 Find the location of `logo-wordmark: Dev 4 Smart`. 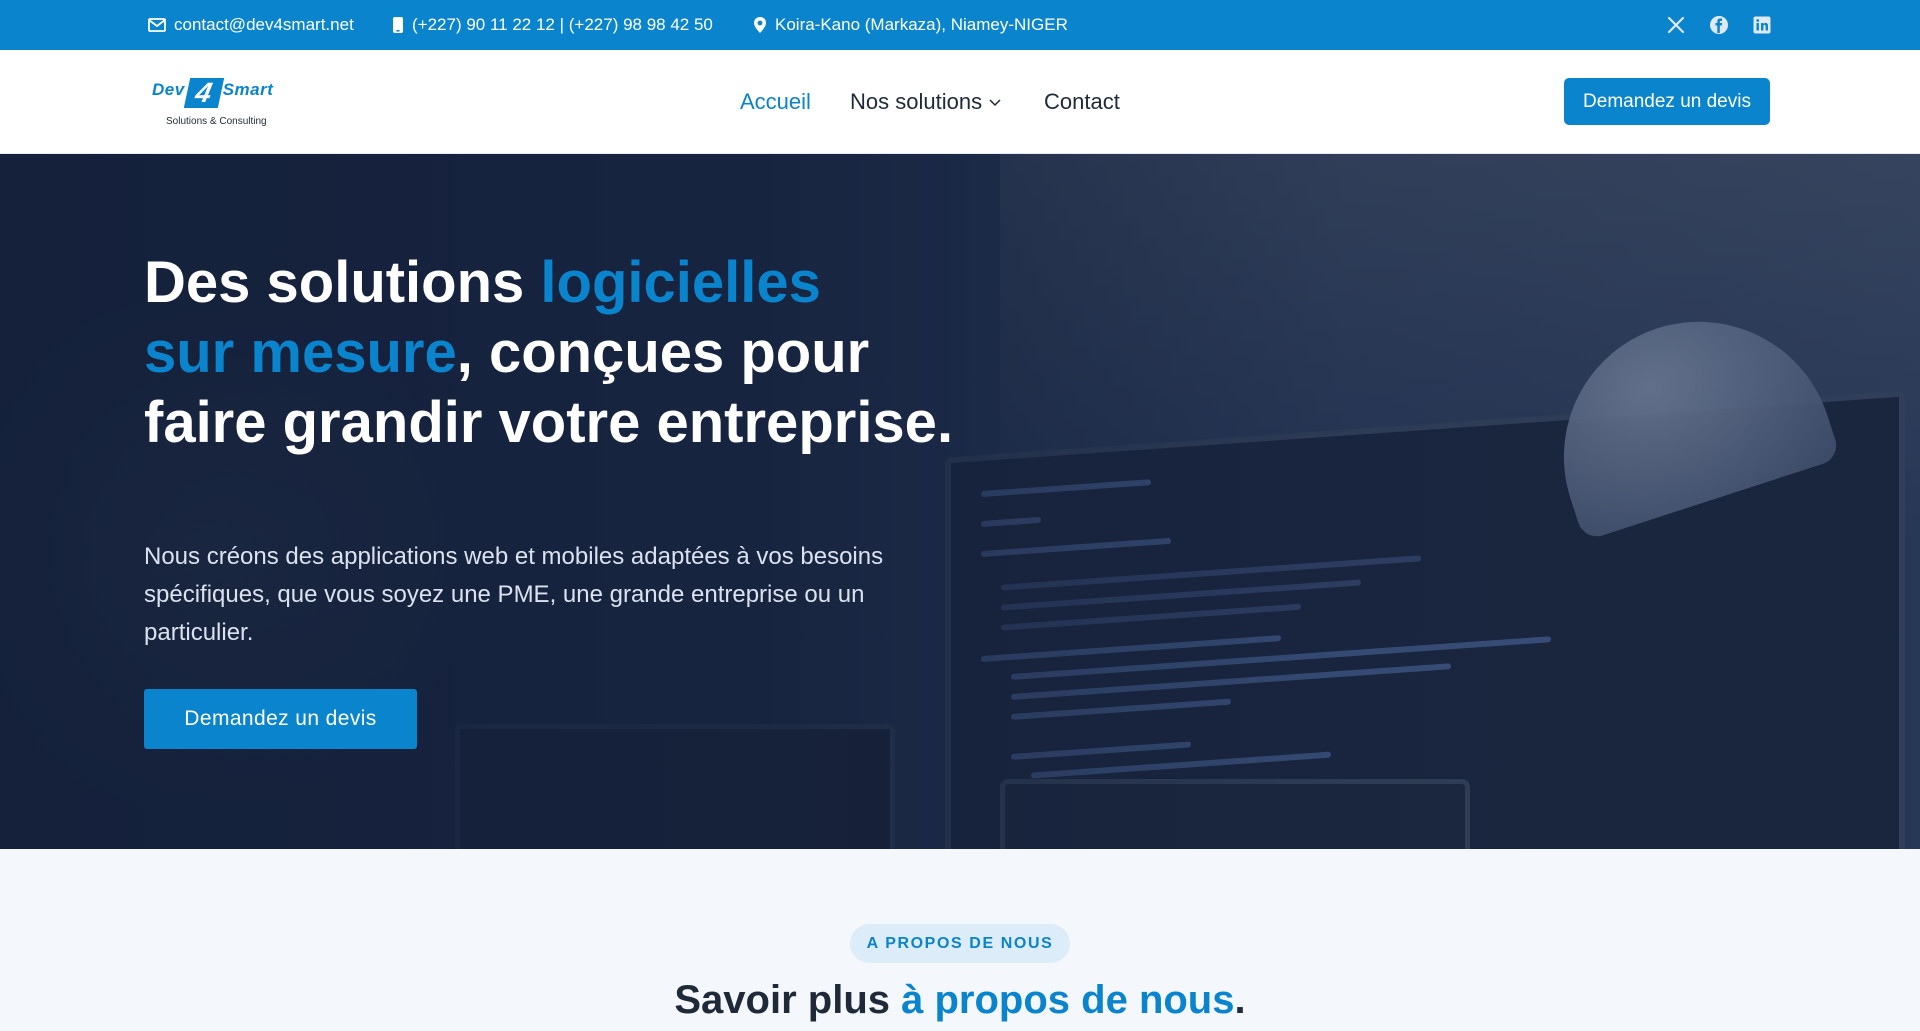

logo-wordmark: Dev 4 Smart is located at coordinates (213, 92).